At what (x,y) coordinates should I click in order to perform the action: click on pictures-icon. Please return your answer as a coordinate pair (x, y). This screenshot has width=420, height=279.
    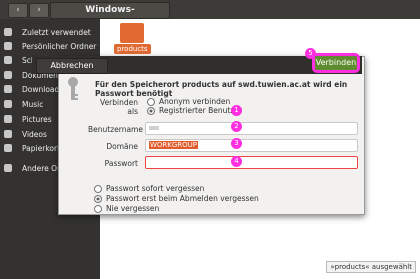
    Looking at the image, I should click on (8, 119).